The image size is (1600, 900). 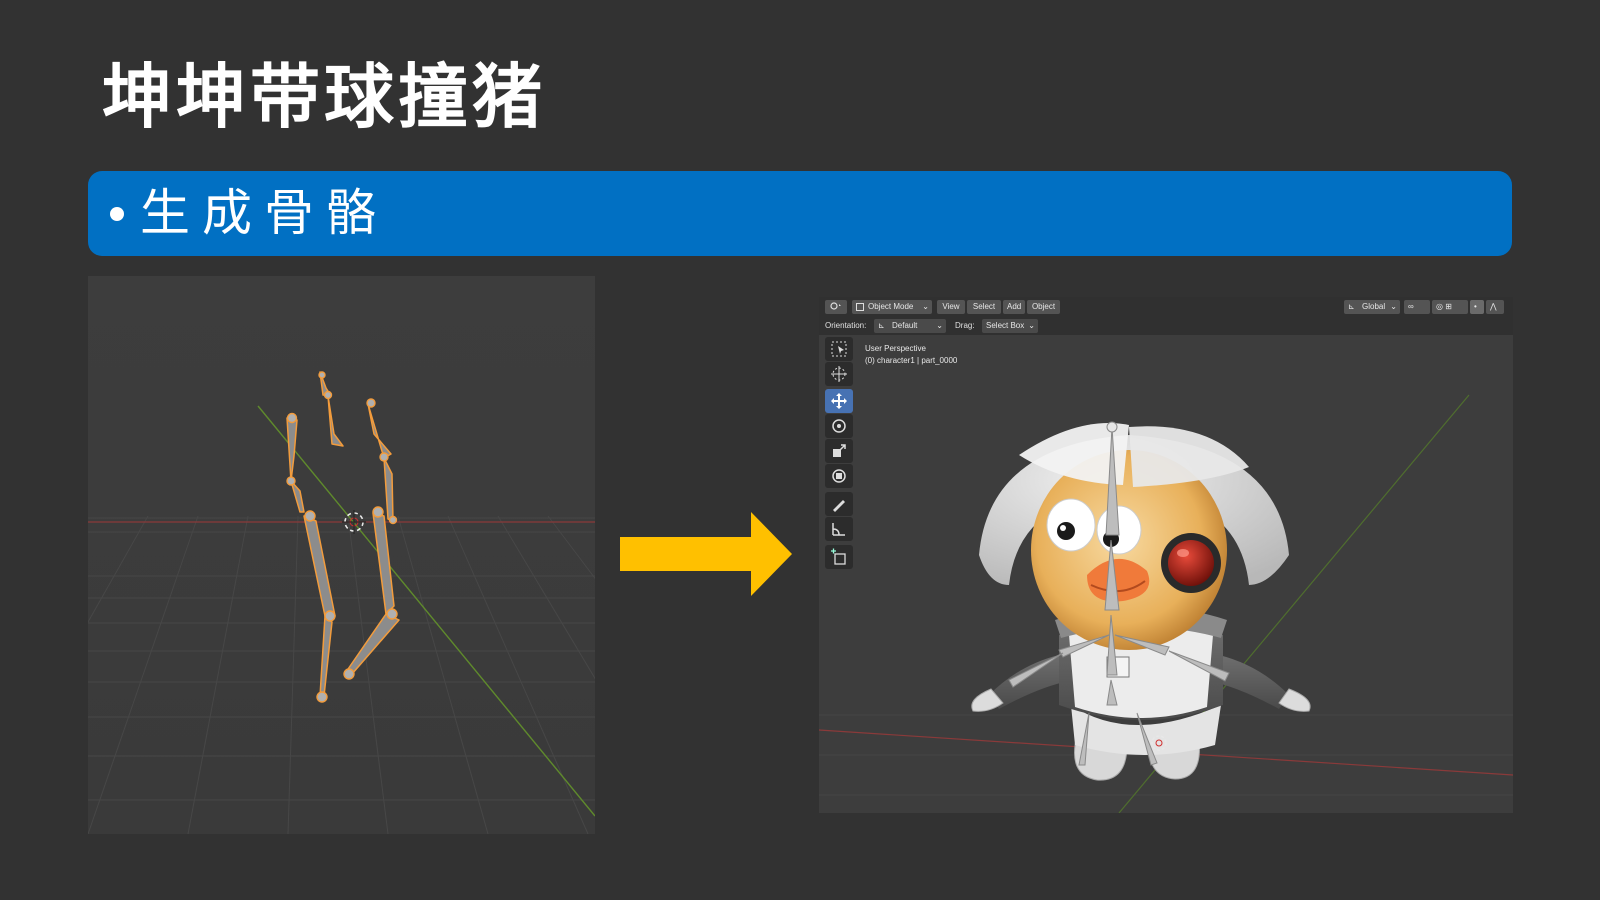 I want to click on select-box-icon, so click(x=839, y=349).